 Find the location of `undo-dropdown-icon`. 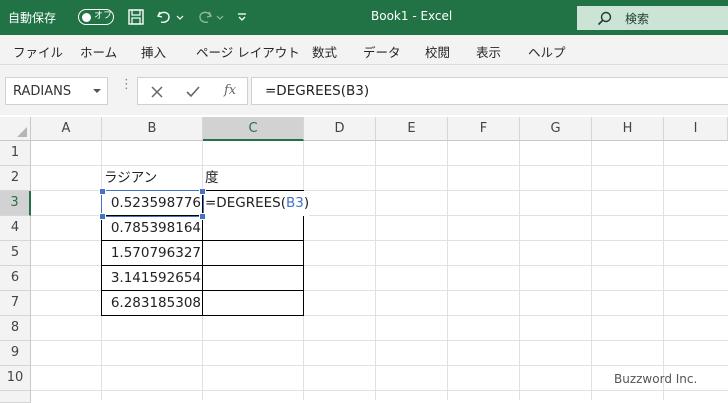

undo-dropdown-icon is located at coordinates (180, 17).